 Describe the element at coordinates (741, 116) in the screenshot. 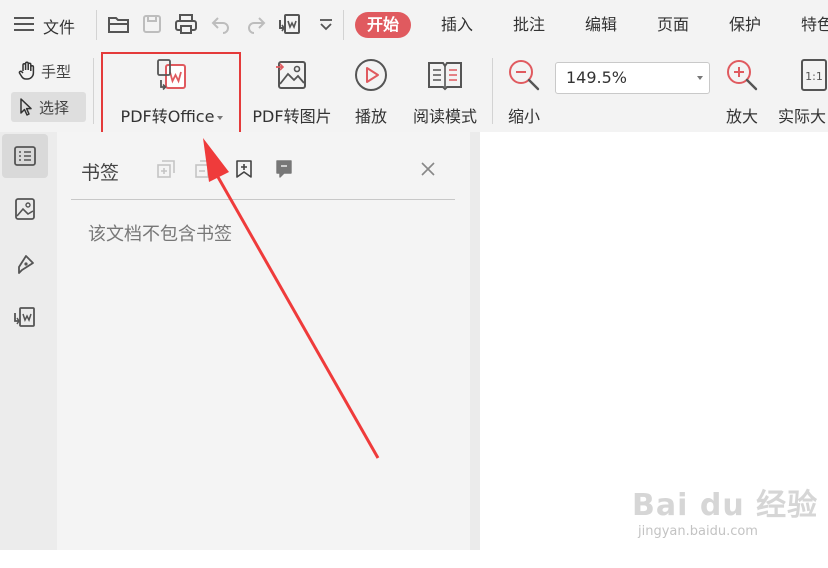

I see `zoom-in-label: 放大` at that location.